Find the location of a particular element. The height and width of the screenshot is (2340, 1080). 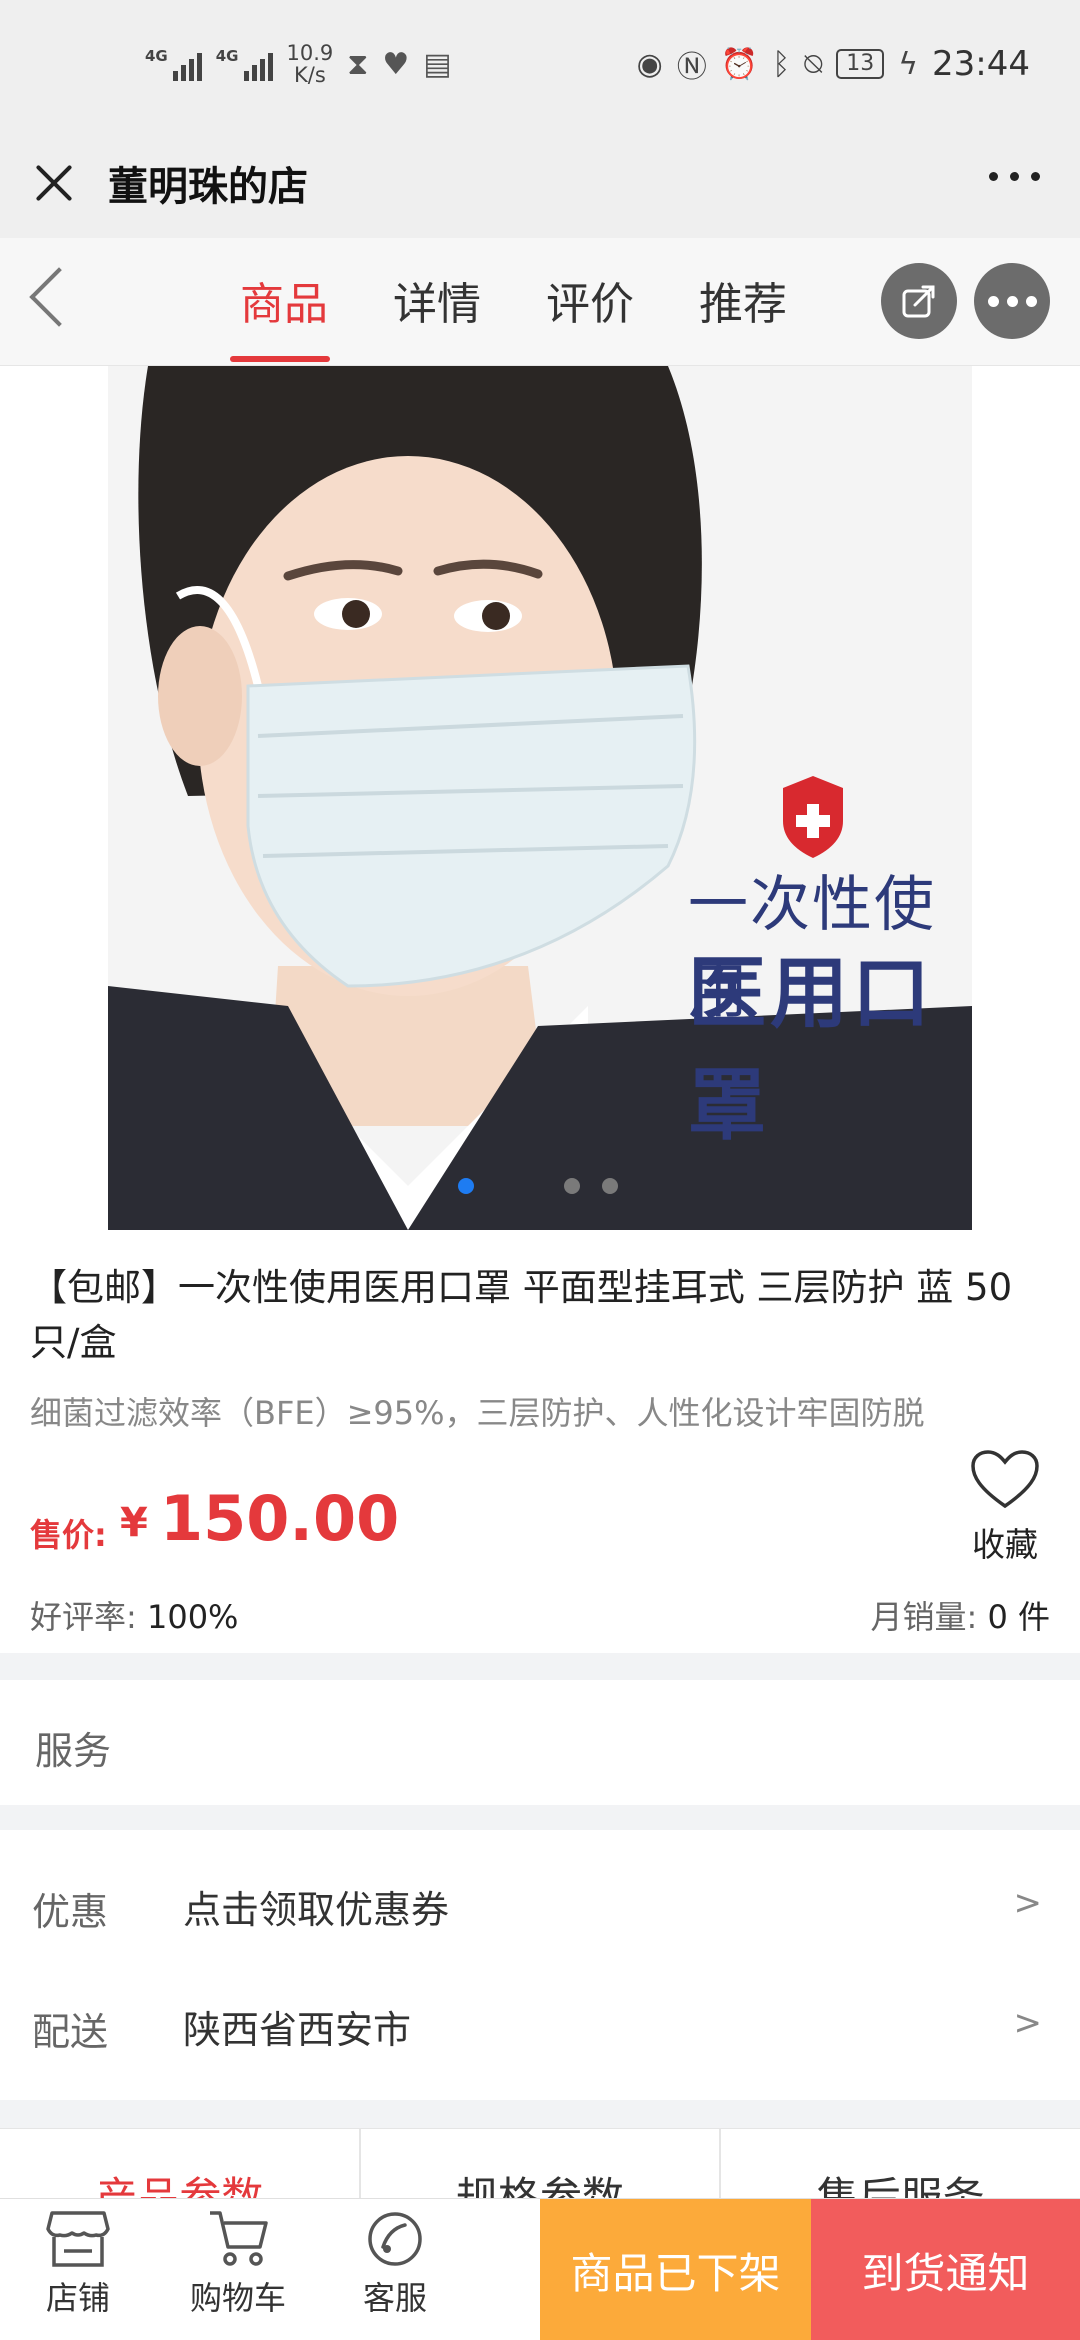

price-currency: ¥ is located at coordinates (134, 1523).